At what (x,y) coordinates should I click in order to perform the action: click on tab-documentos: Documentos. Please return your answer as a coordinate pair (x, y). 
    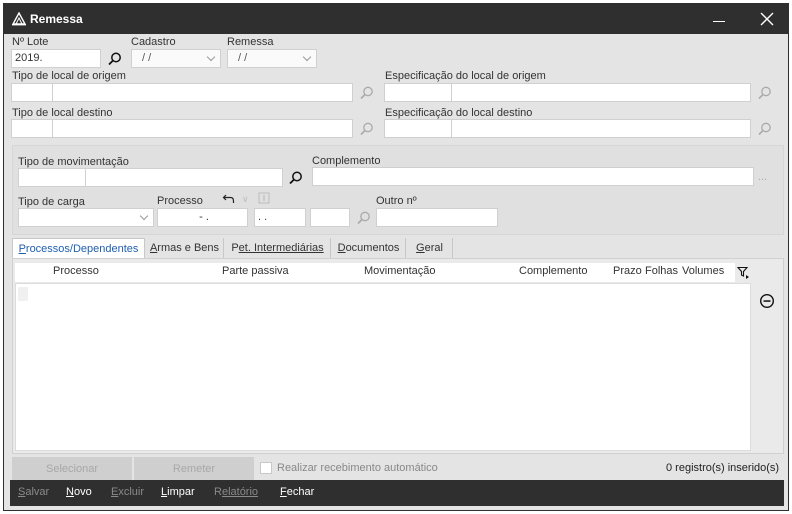
    Looking at the image, I should click on (369, 248).